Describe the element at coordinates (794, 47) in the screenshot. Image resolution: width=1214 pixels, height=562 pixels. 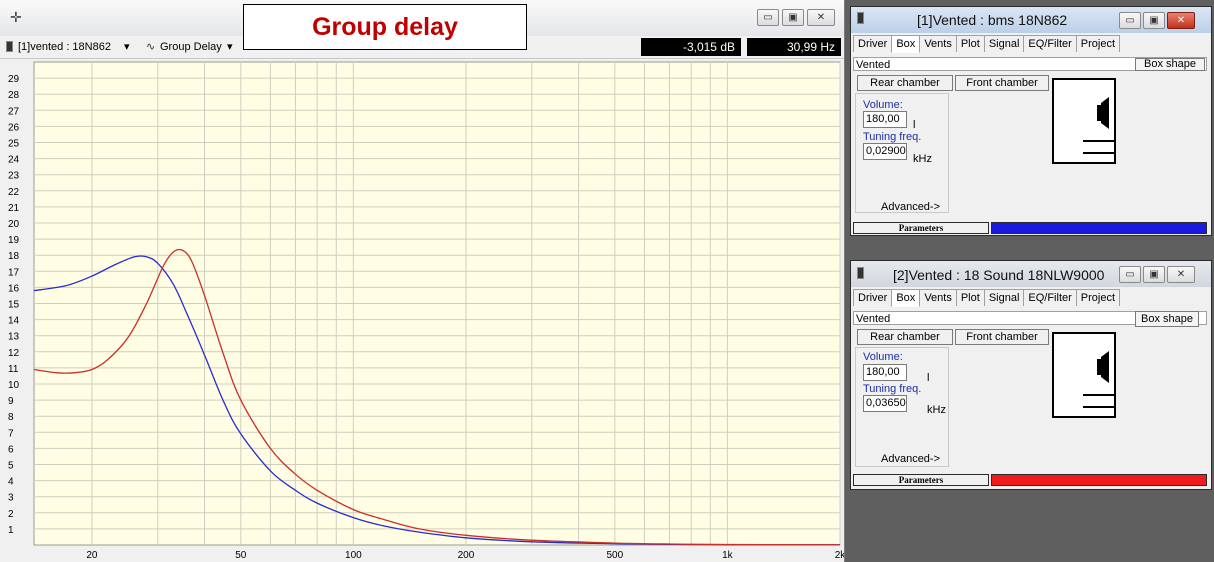
I see `frequency-readout: 30,99 Hz` at that location.